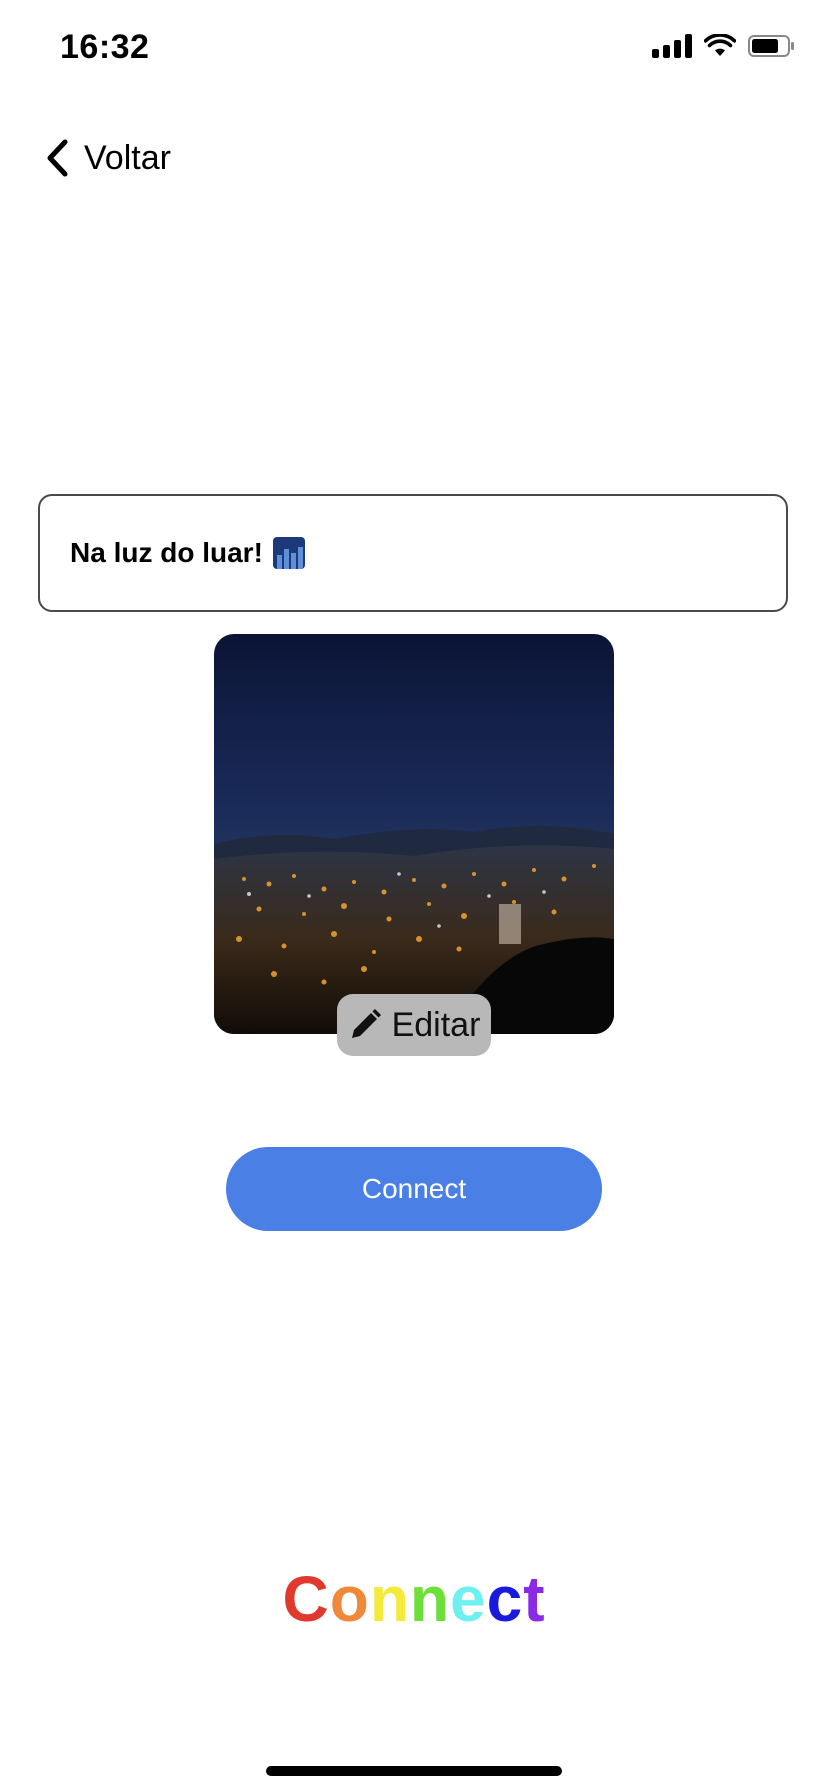  What do you see at coordinates (105, 47) in the screenshot?
I see `status-time: 16:32` at bounding box center [105, 47].